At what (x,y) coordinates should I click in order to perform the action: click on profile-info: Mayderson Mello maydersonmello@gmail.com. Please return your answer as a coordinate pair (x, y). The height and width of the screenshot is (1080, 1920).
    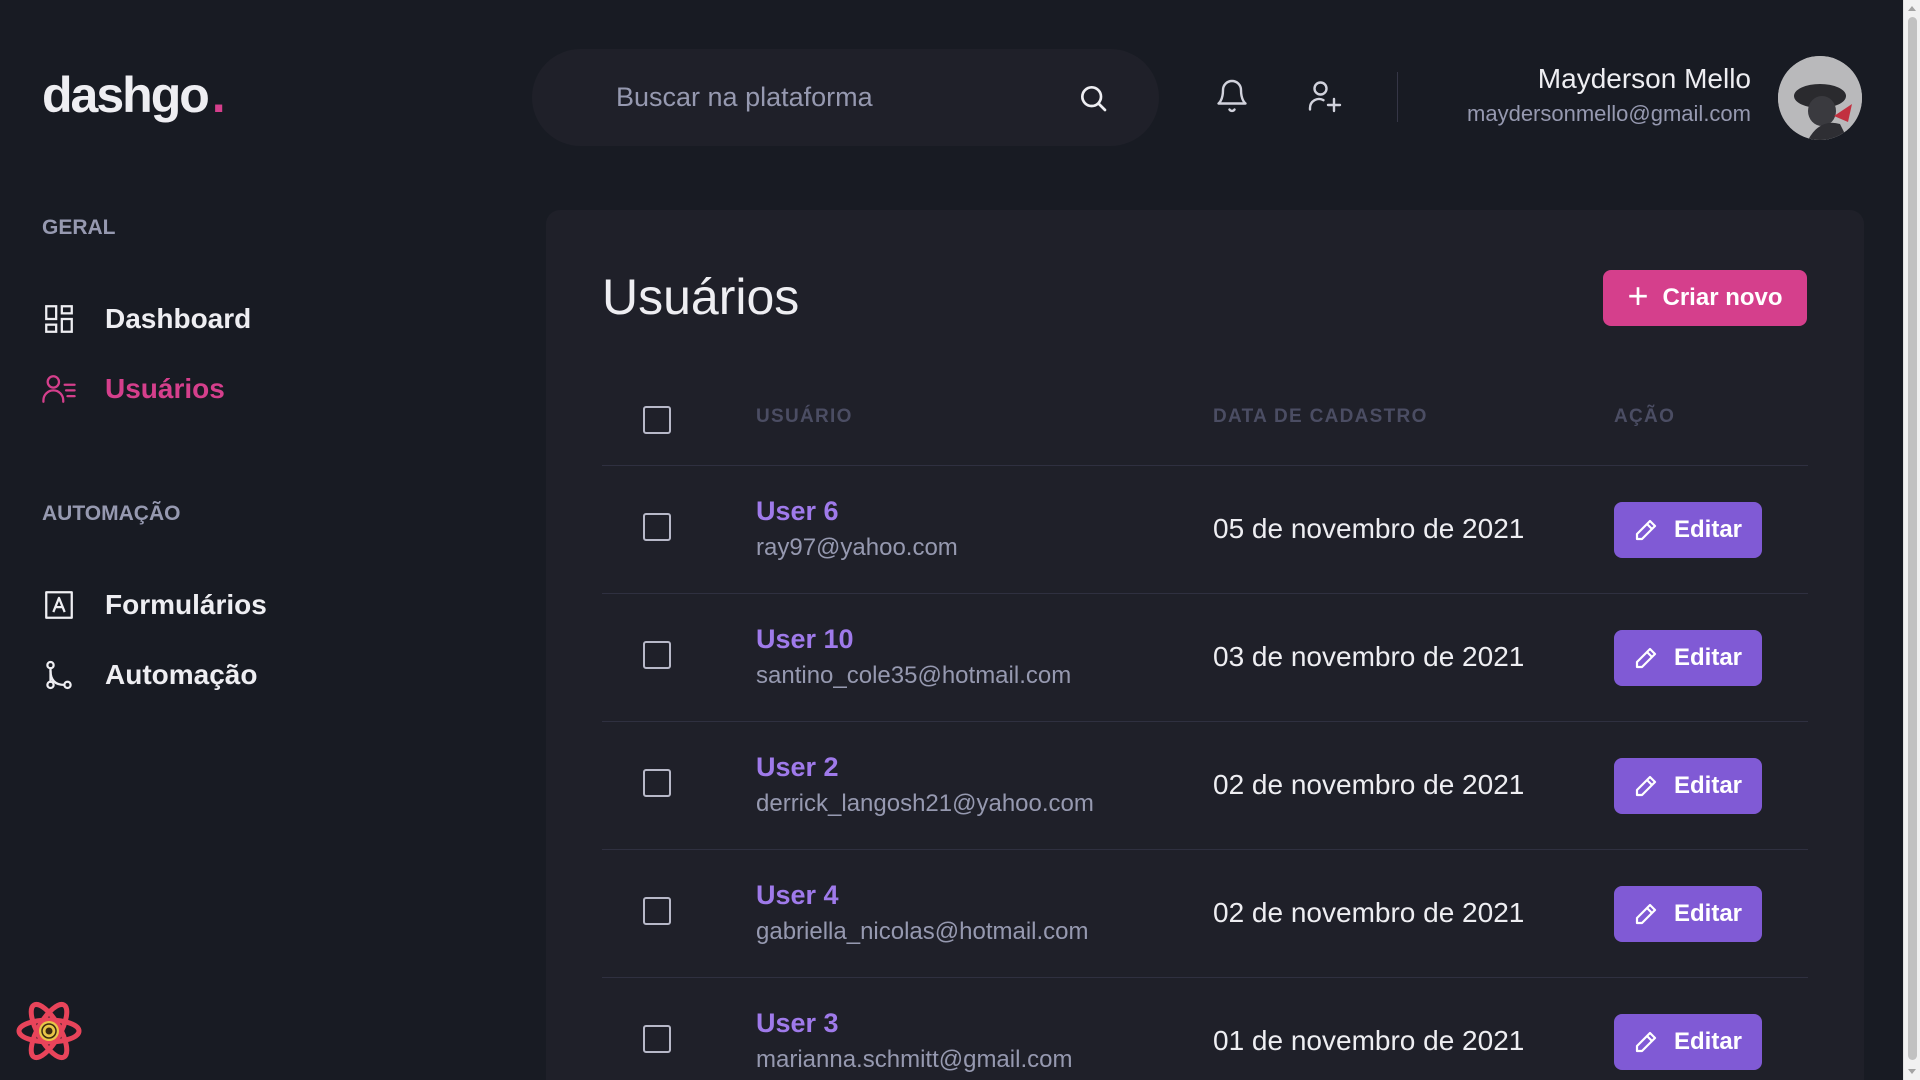
    Looking at the image, I should click on (1609, 94).